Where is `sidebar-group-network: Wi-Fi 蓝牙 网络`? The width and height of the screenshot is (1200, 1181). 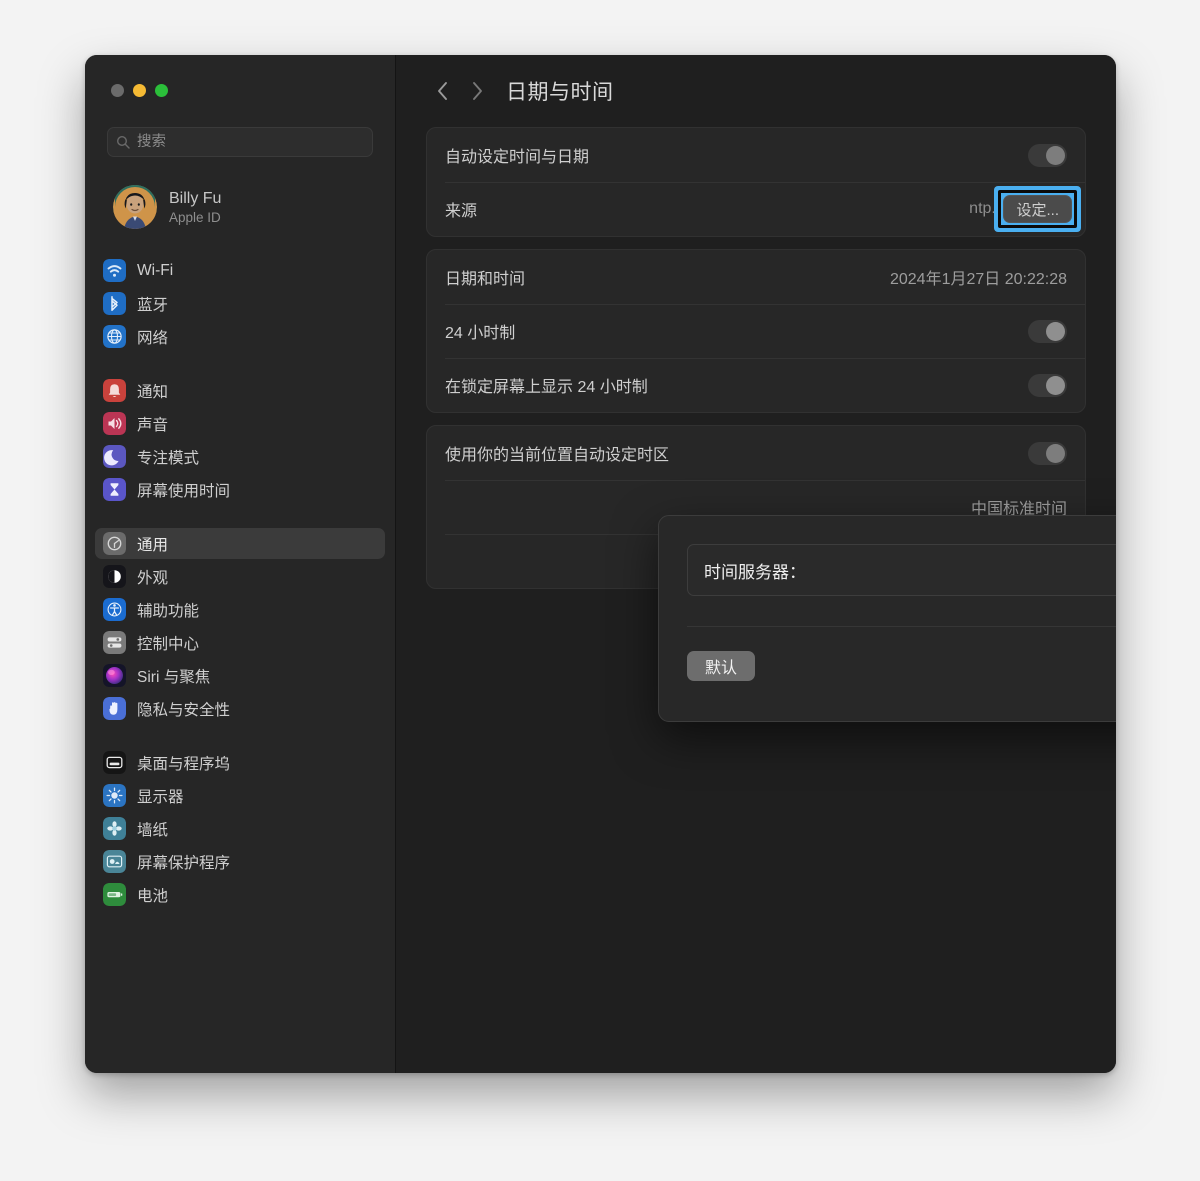
sidebar-group-network: Wi-Fi 蓝牙 网络 is located at coordinates (240, 303).